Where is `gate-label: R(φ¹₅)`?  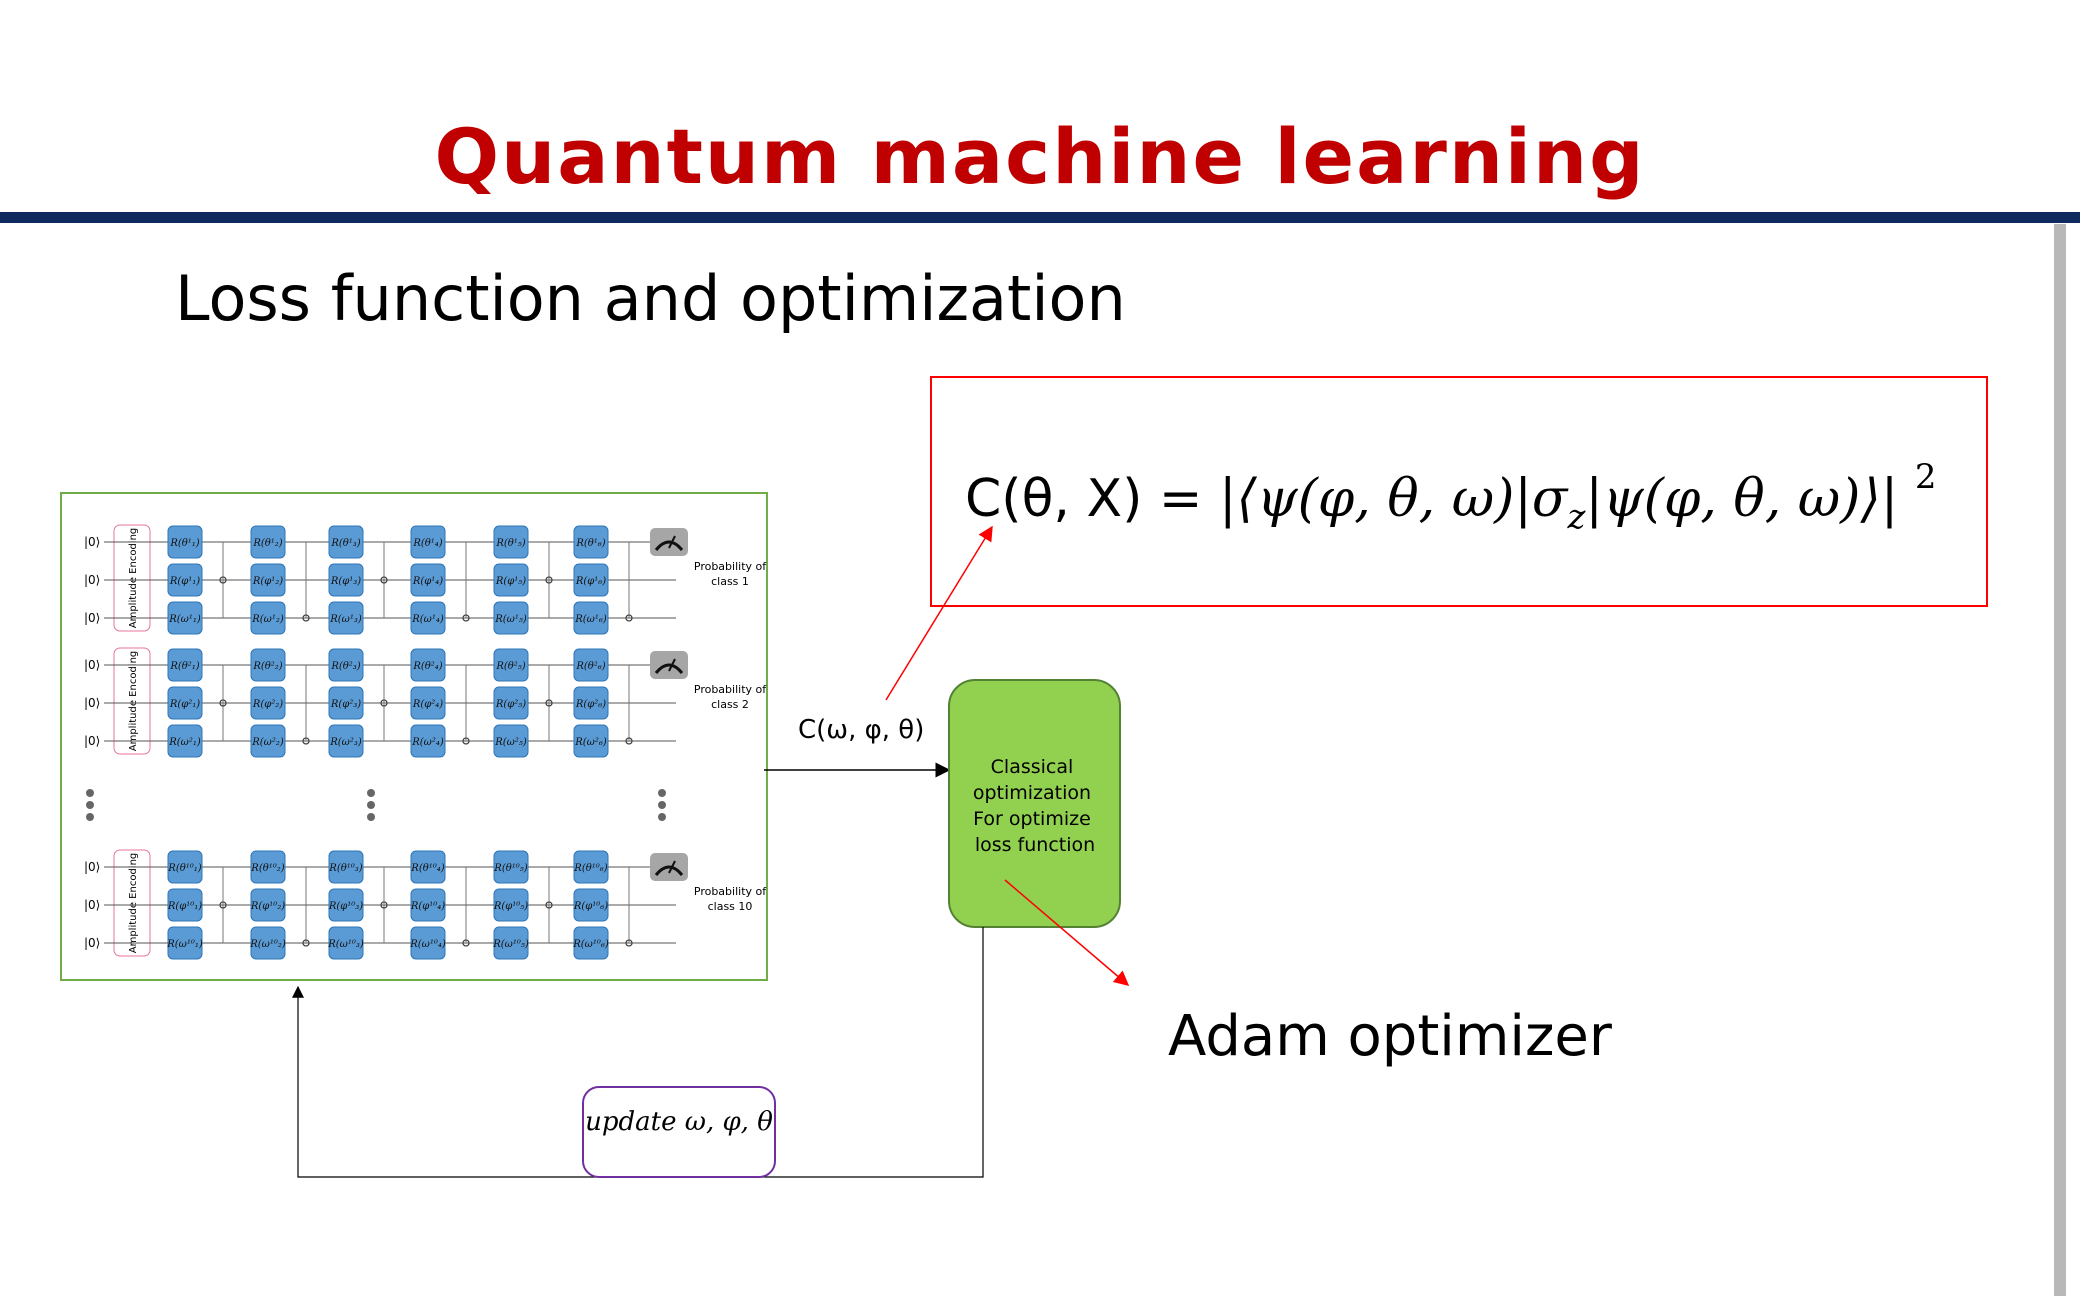
gate-label: R(φ¹₅) is located at coordinates (510, 581).